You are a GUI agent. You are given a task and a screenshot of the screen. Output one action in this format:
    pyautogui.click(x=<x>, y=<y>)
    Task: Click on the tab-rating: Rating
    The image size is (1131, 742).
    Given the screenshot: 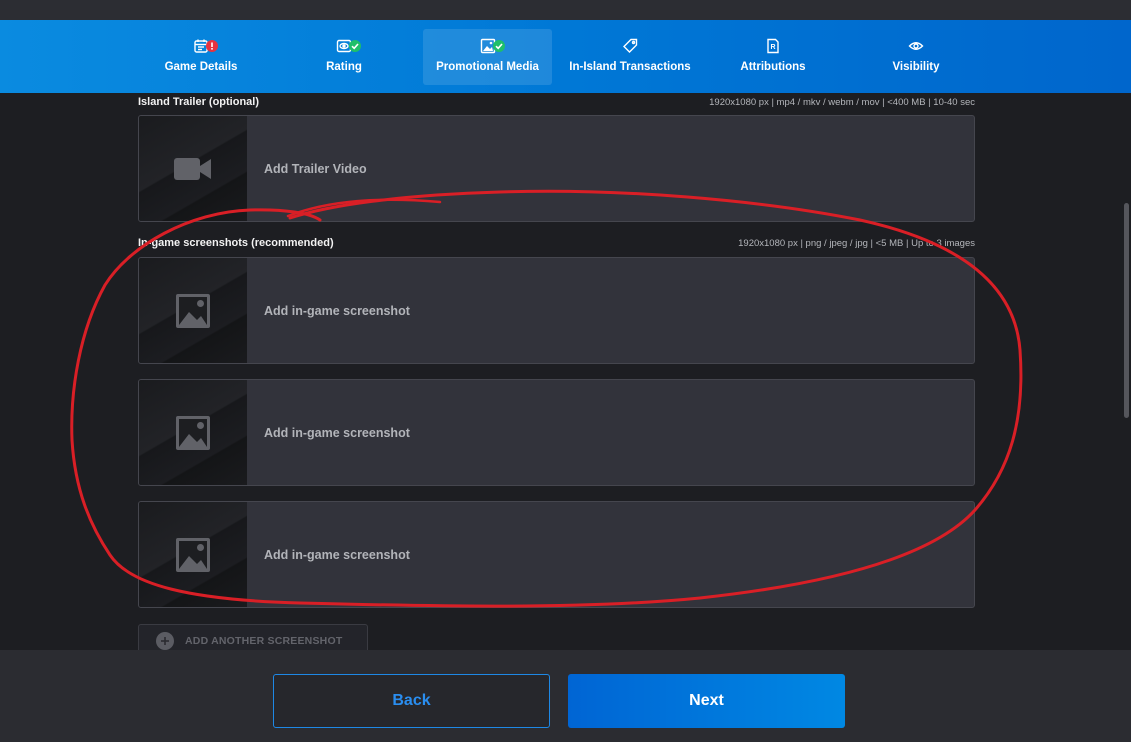 What is the action you would take?
    pyautogui.click(x=344, y=57)
    